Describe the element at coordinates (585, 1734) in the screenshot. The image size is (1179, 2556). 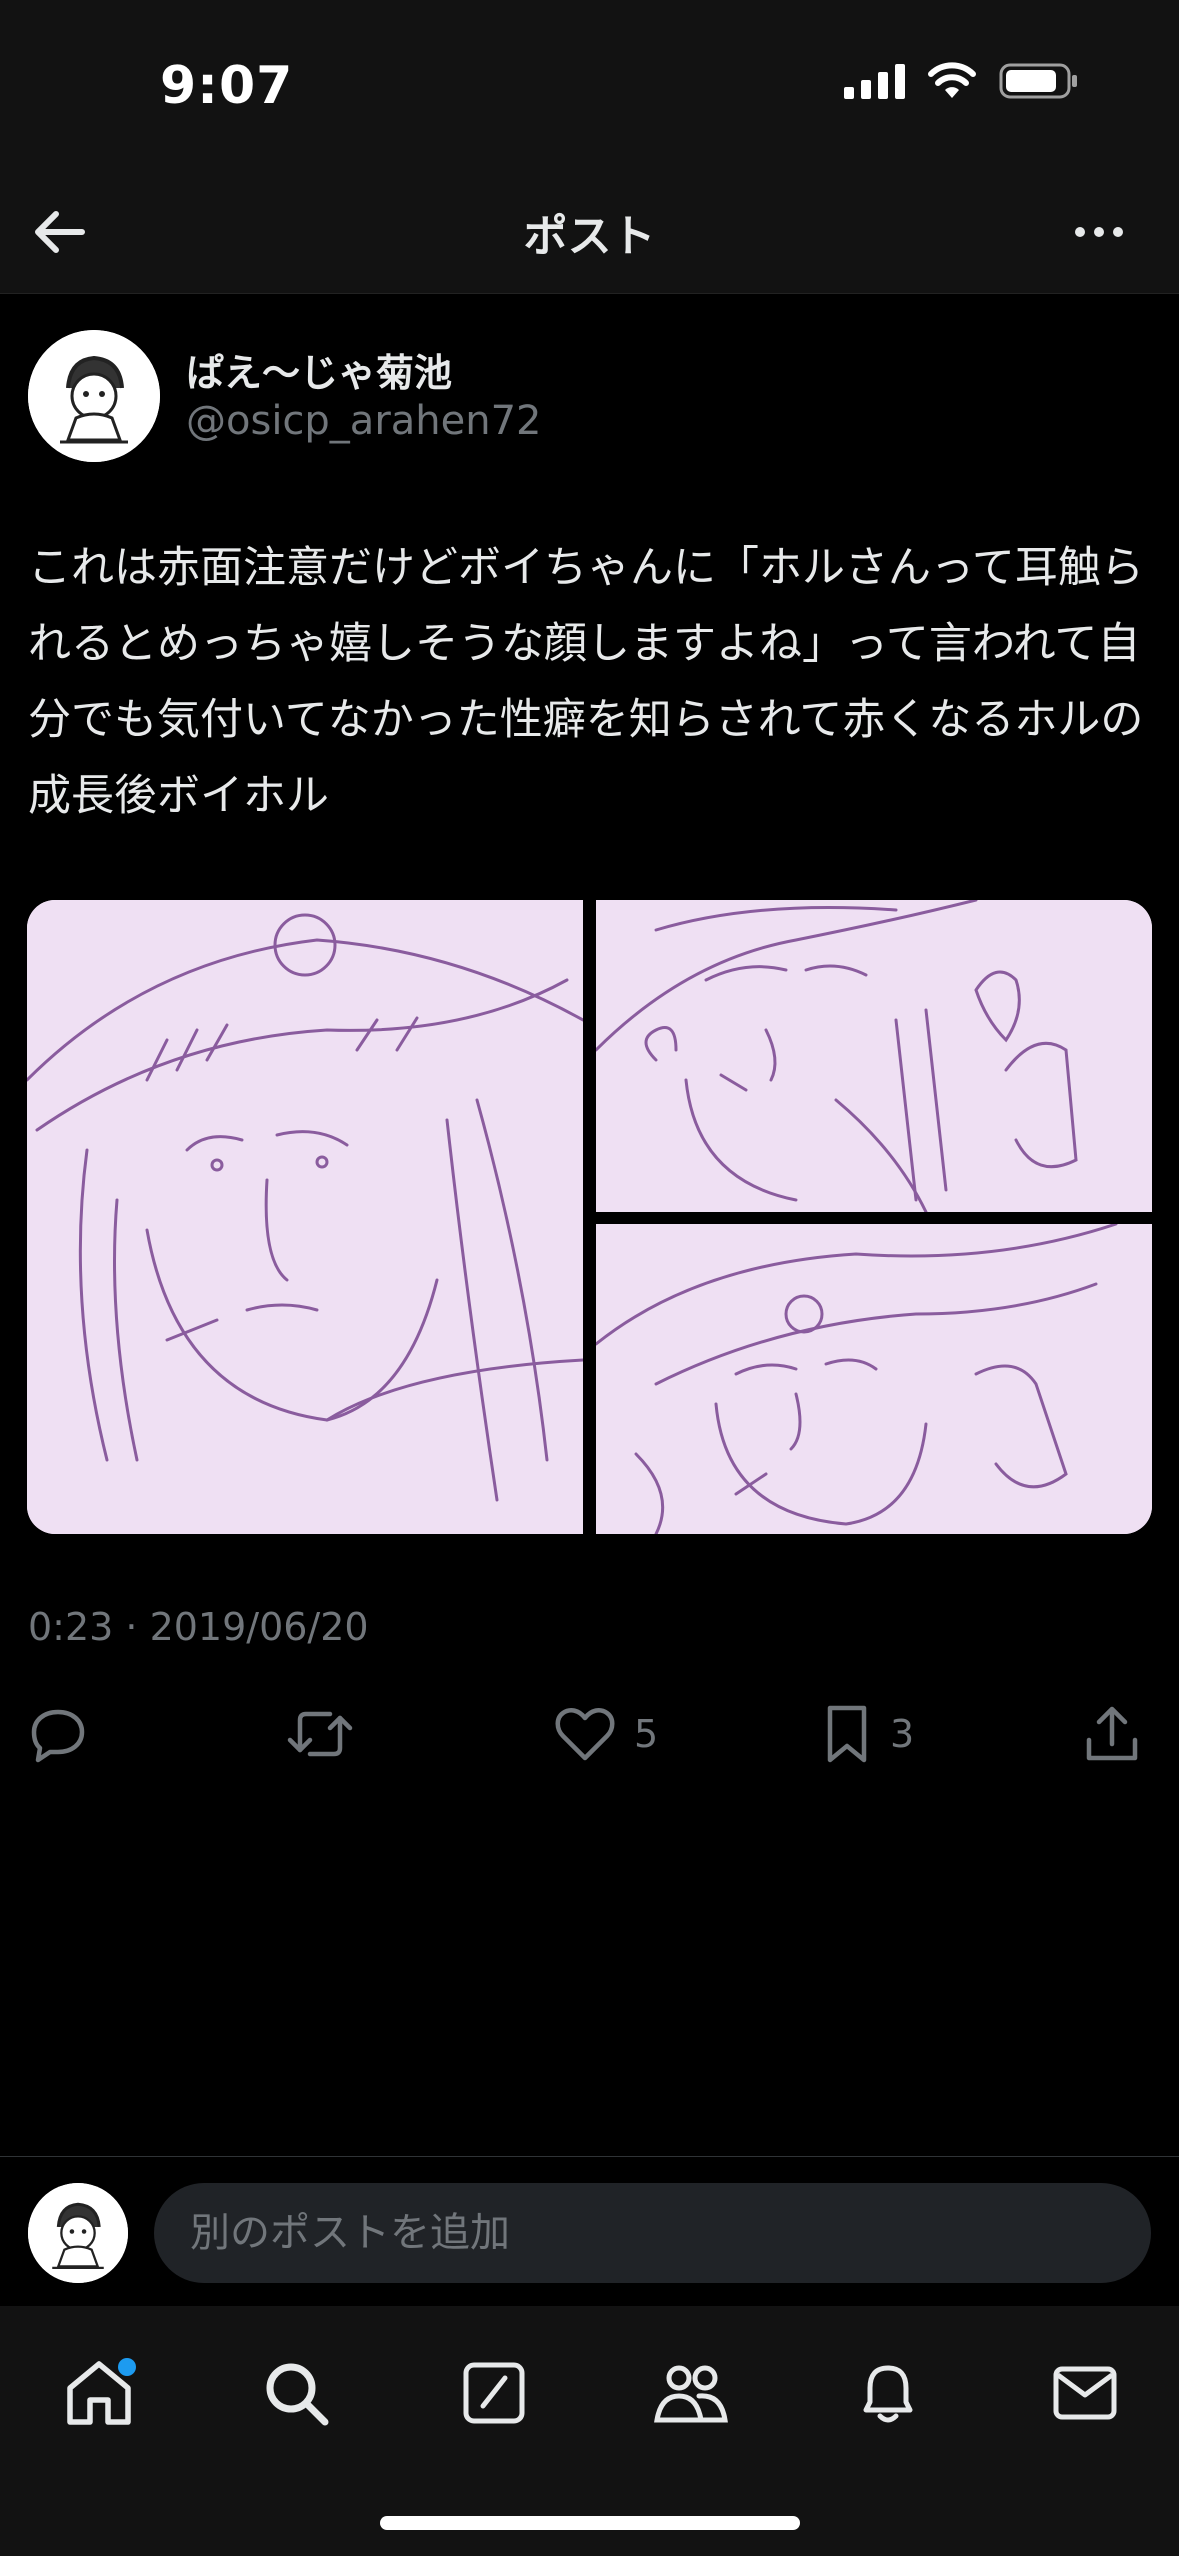
I see `heart-icon` at that location.